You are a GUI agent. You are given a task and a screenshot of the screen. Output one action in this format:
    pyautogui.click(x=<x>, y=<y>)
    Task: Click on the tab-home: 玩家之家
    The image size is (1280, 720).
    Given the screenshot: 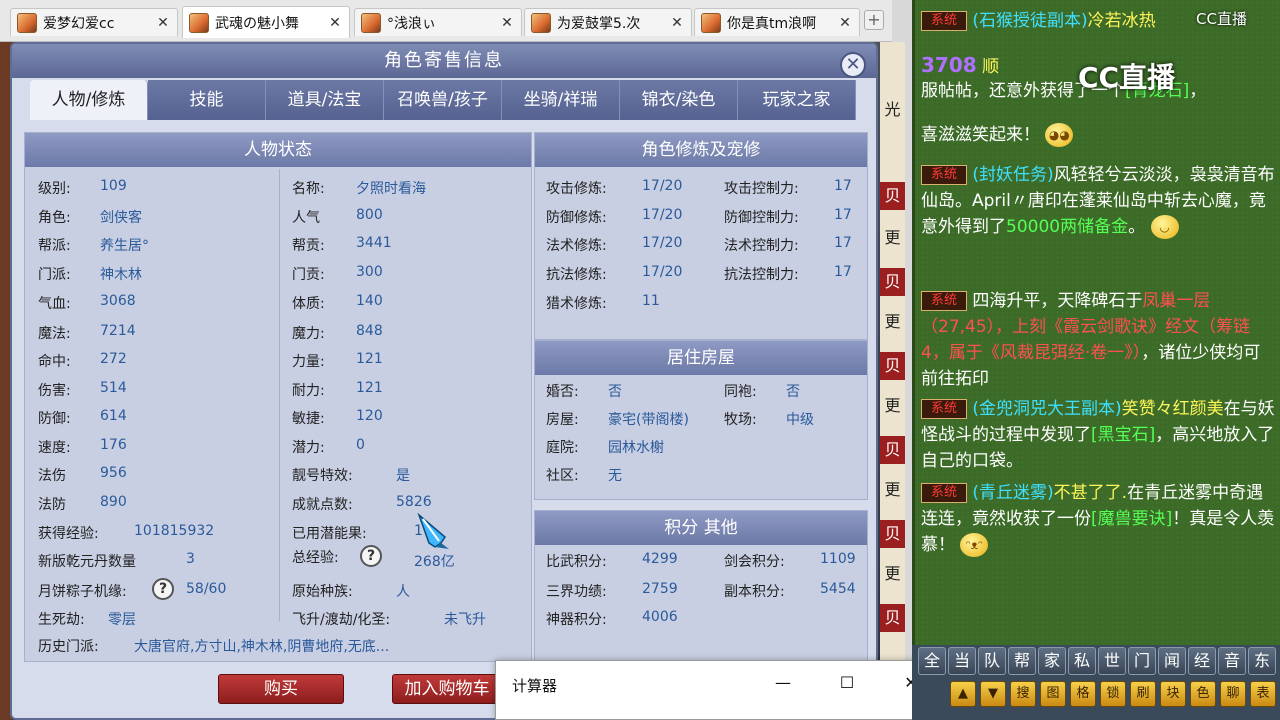 What is the action you would take?
    pyautogui.click(x=797, y=100)
    